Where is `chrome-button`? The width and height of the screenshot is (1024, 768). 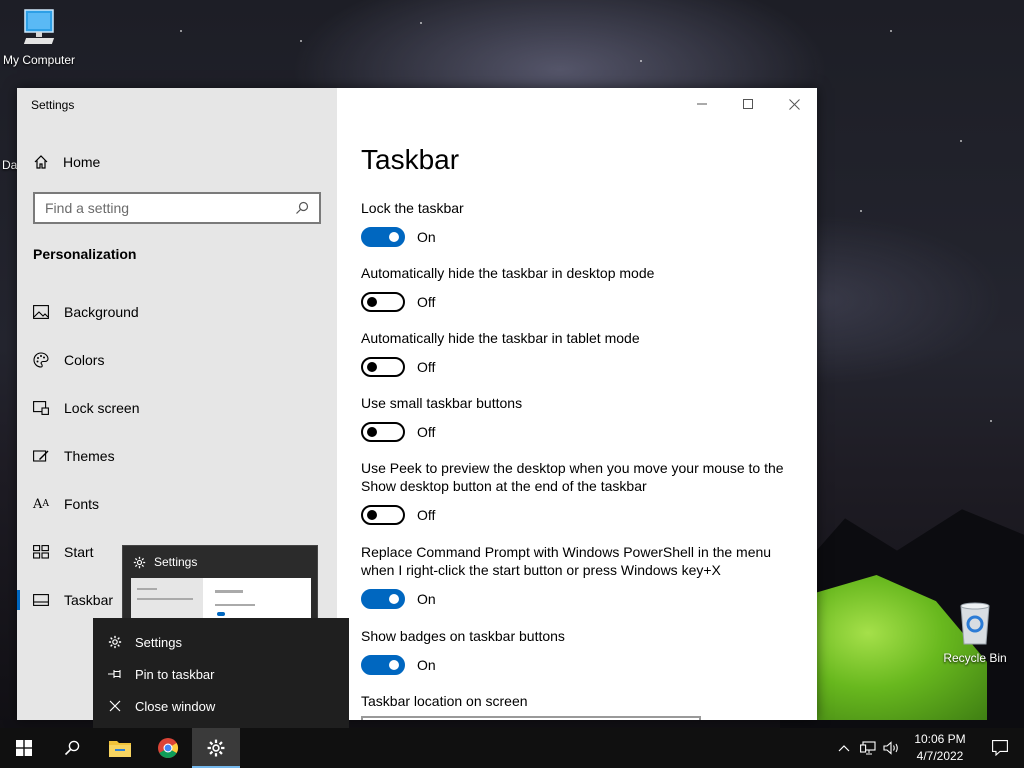
chrome-button is located at coordinates (168, 748).